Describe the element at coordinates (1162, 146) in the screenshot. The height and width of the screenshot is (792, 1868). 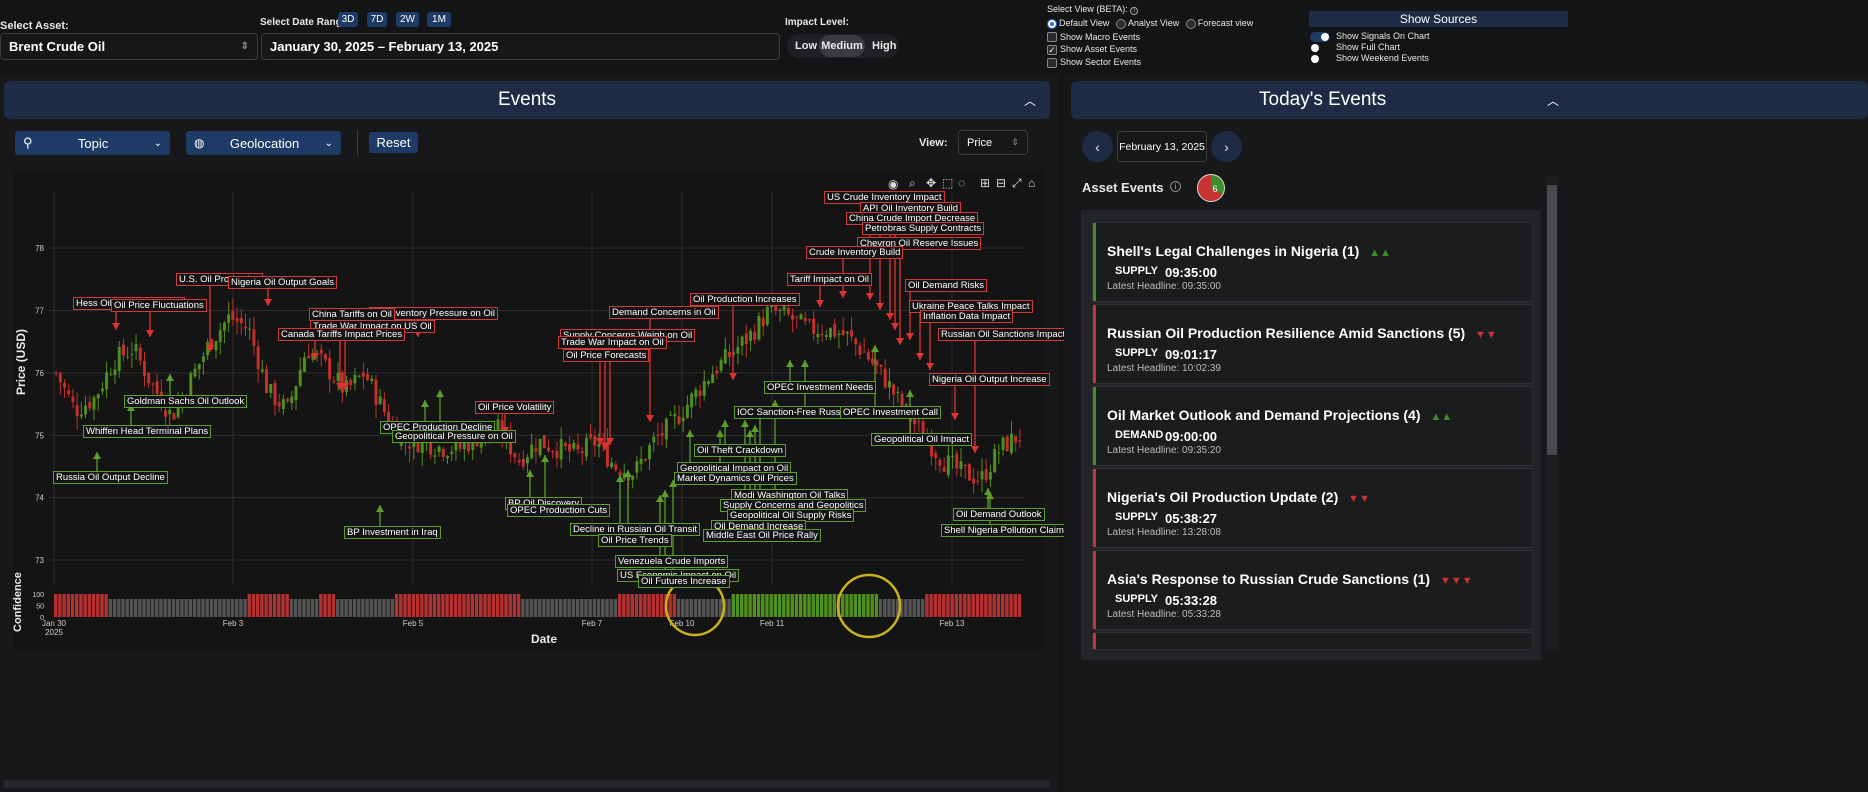
I see `date-display: February 13, 2025` at that location.